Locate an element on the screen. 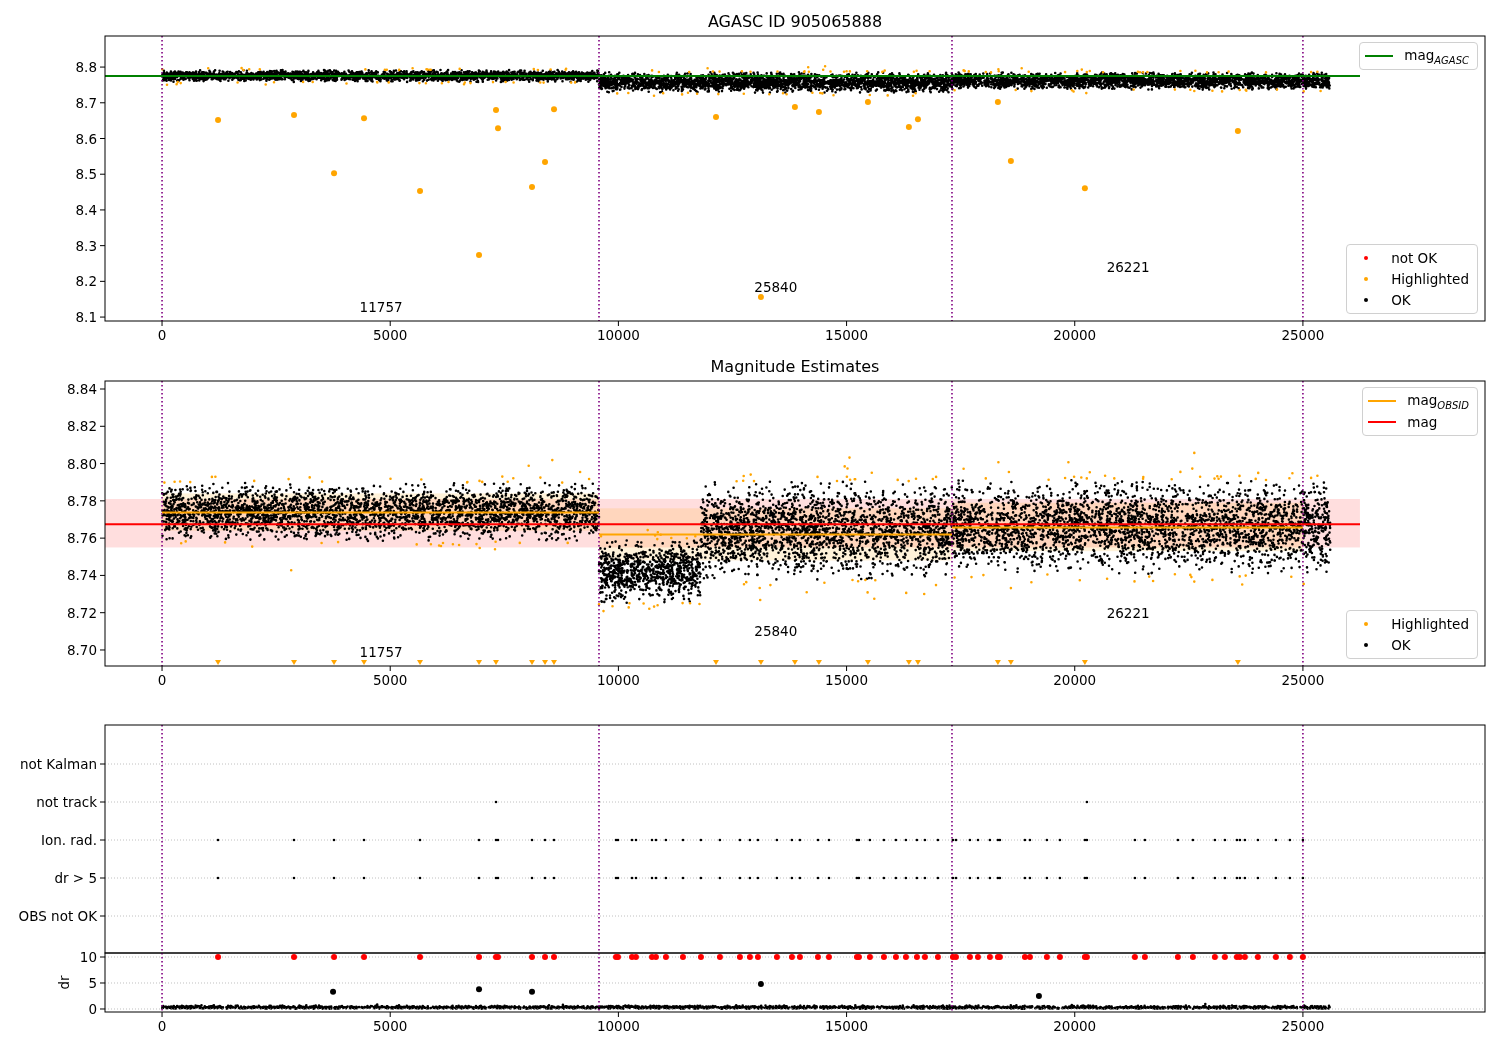 Image resolution: width=1500 pixels, height=1050 pixels. y-tick-label: 8.2 is located at coordinates (86, 281).